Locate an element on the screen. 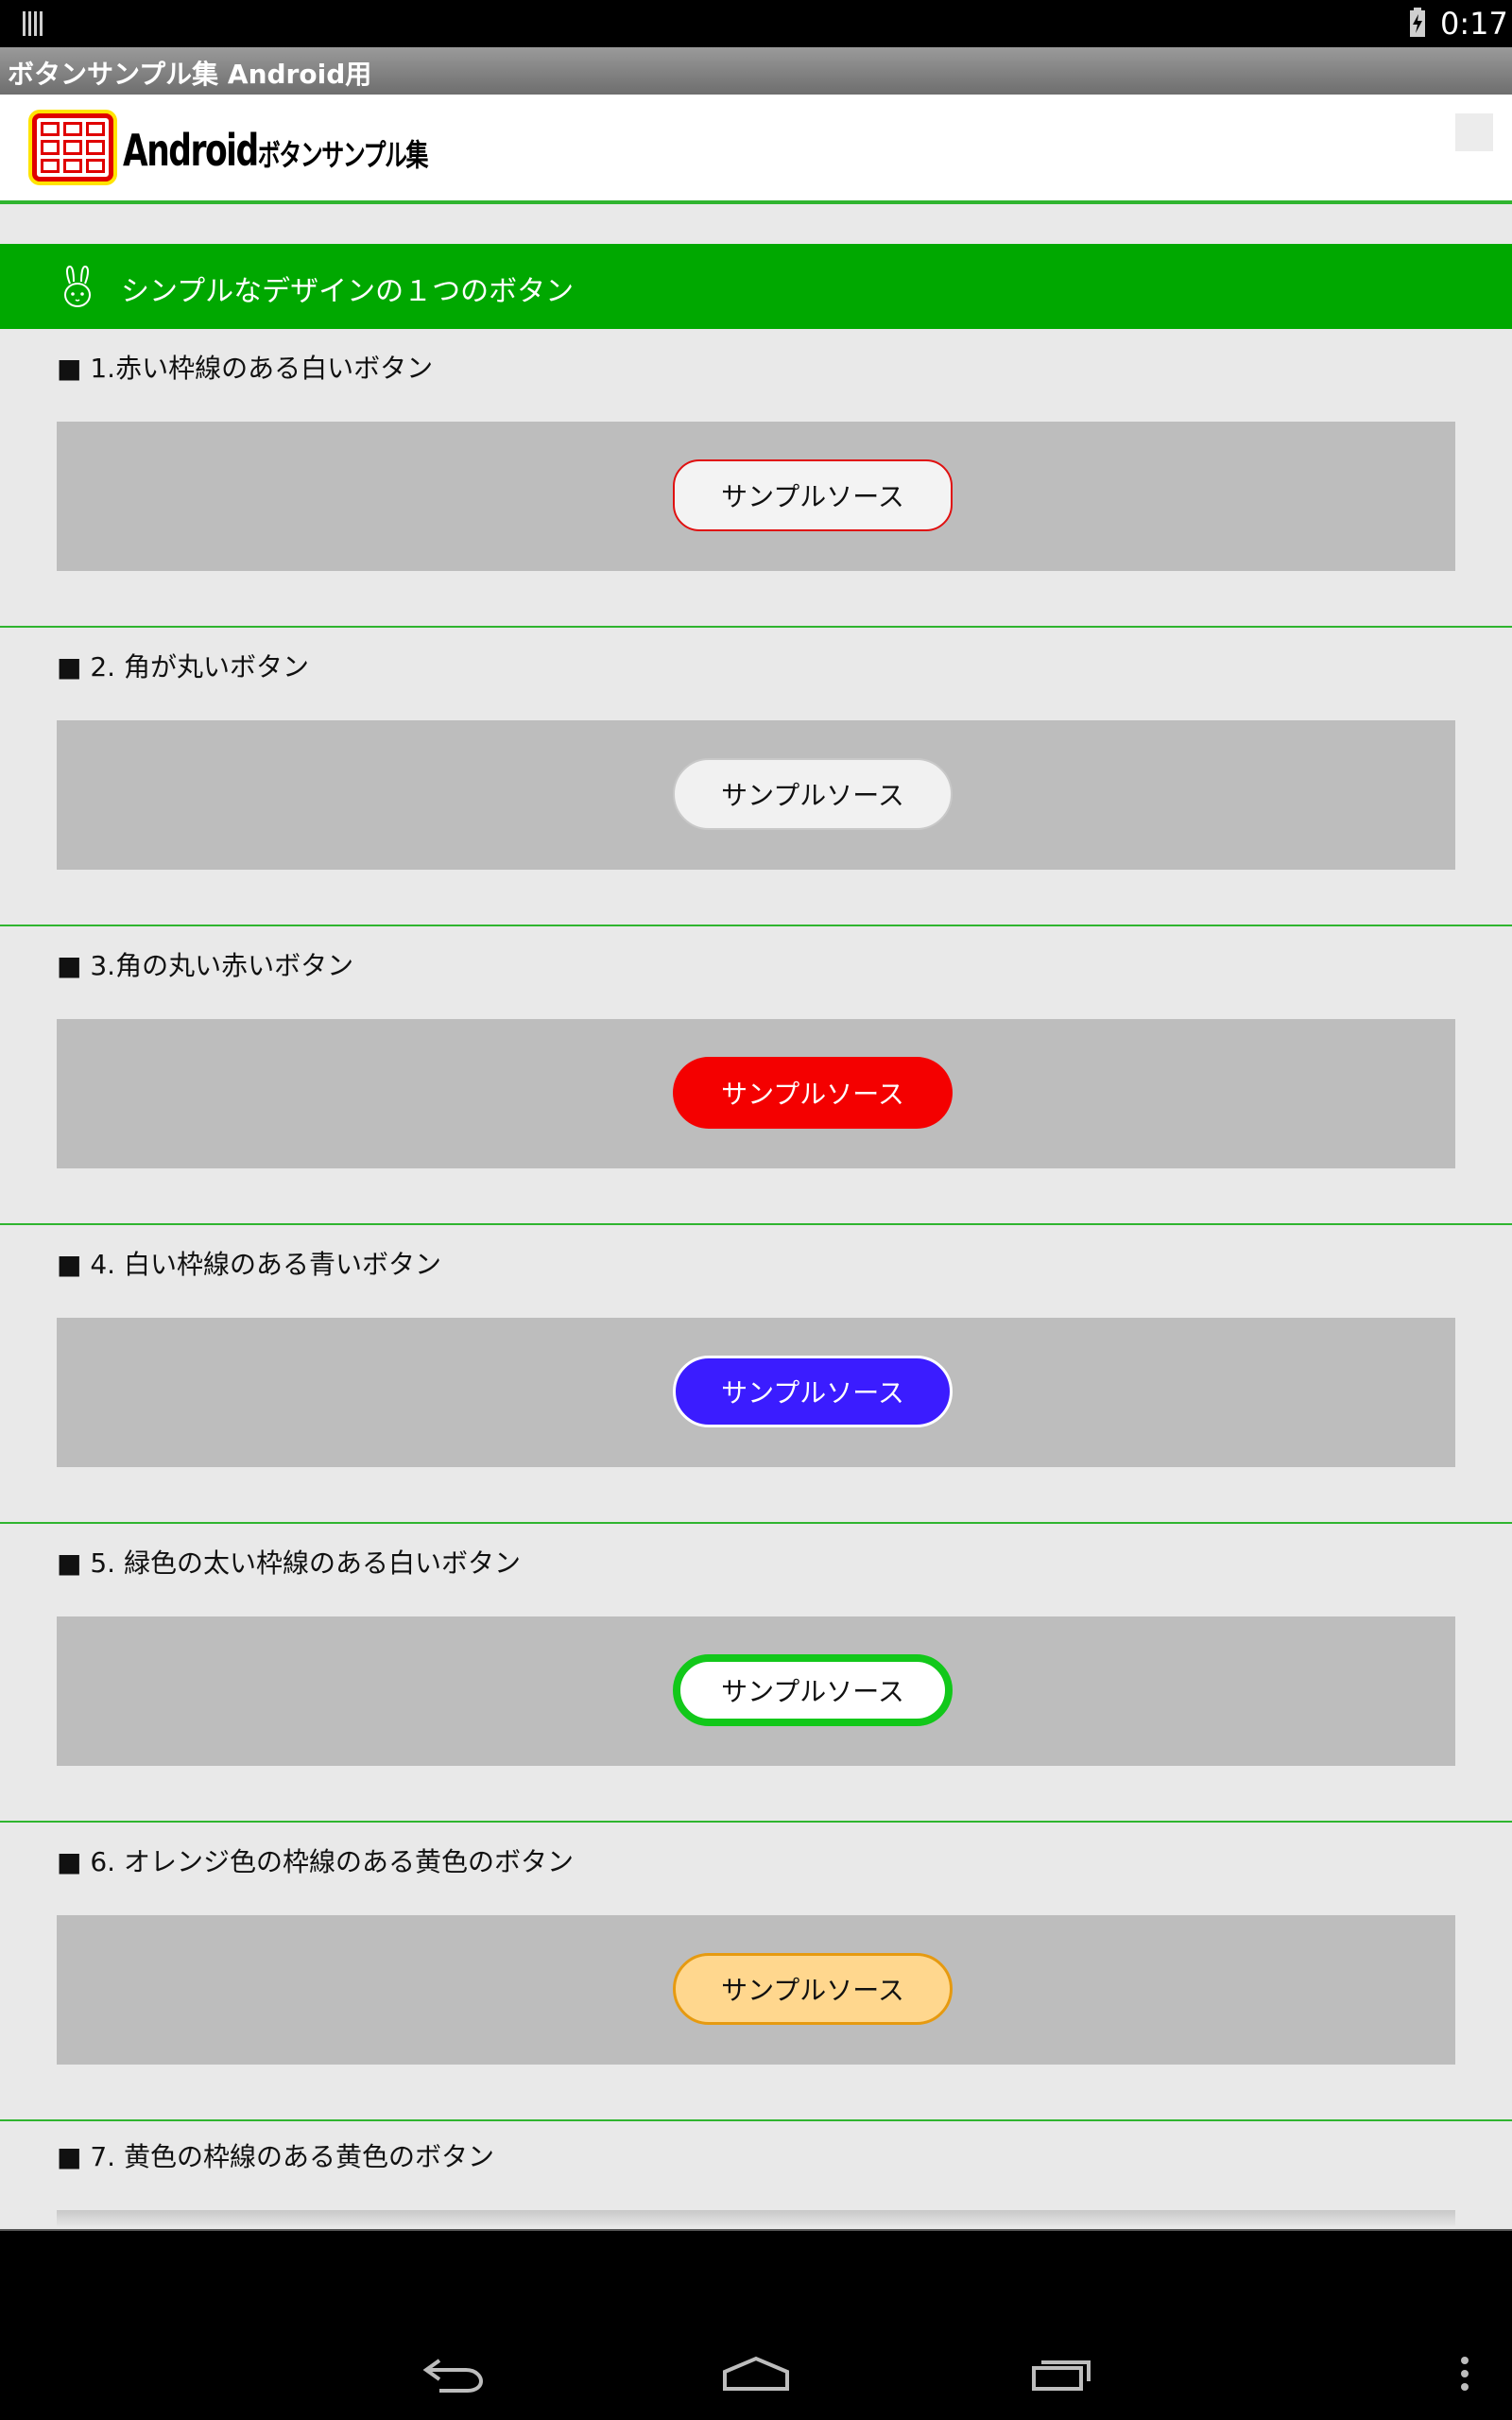 The image size is (1512, 2420). item-label: ■ 7. 黄色の枠線のある黄色のボタン is located at coordinates (275, 2156).